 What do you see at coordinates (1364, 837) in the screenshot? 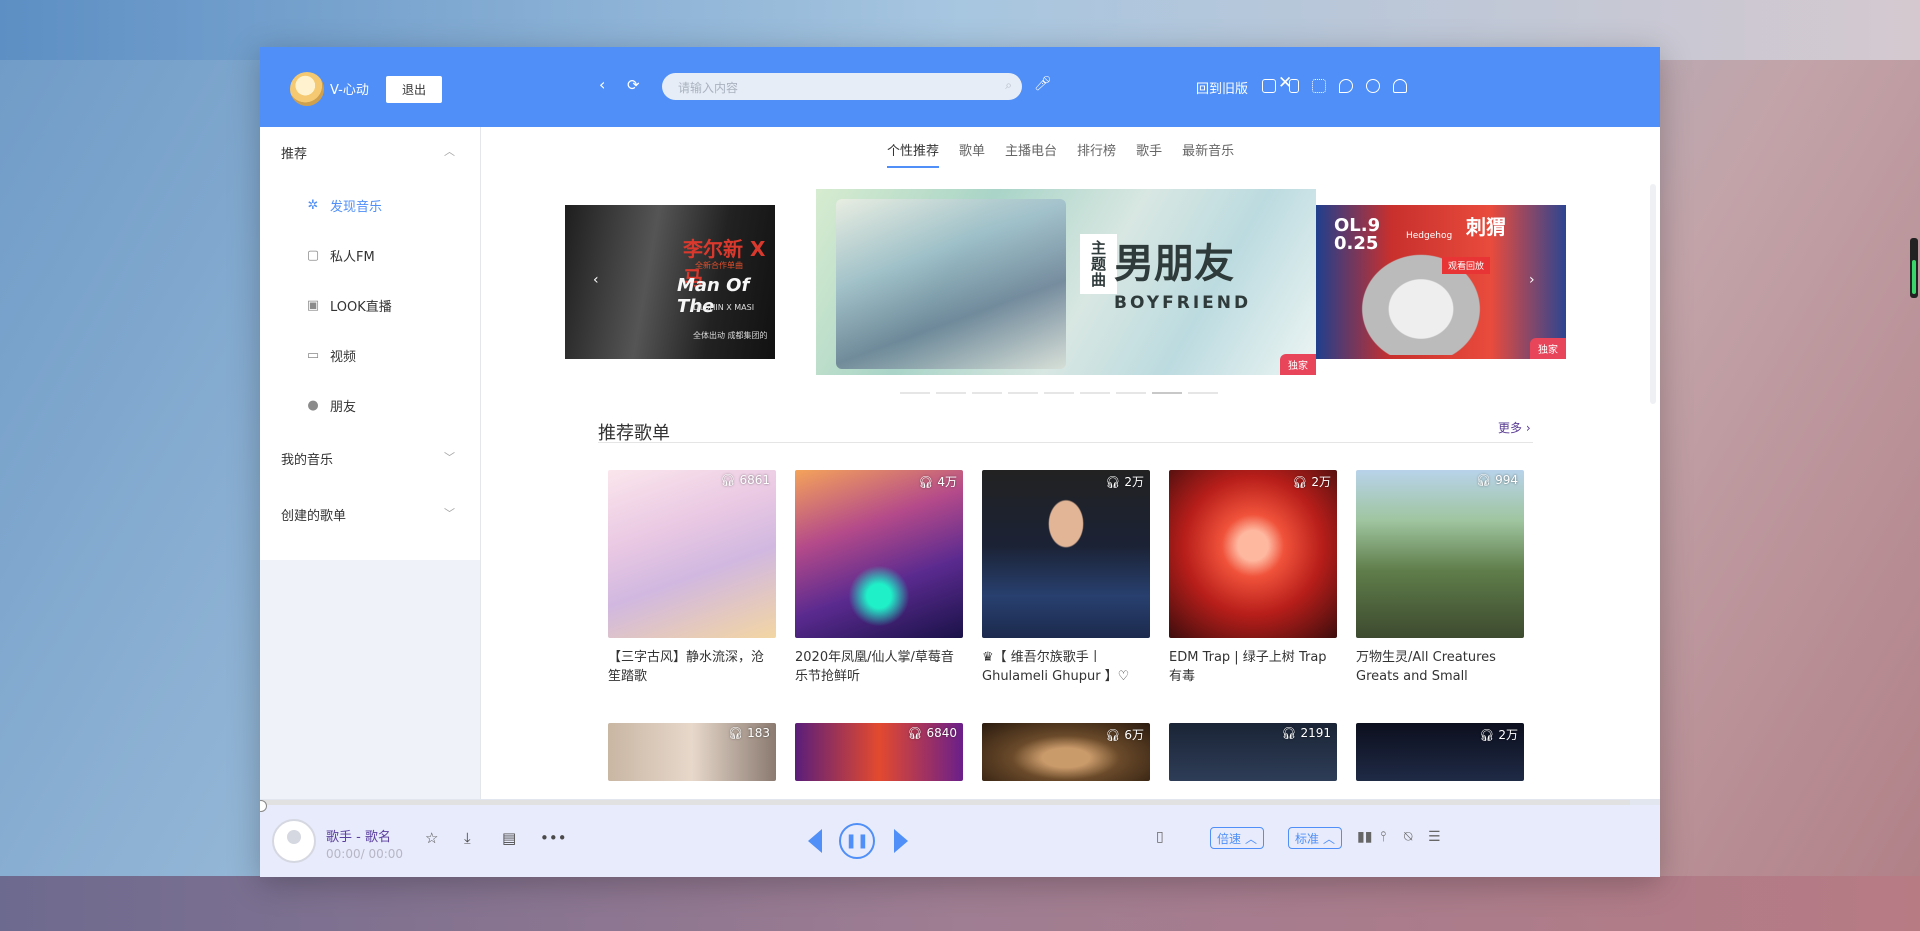
I see `equalizer-icon: ▮▮` at bounding box center [1364, 837].